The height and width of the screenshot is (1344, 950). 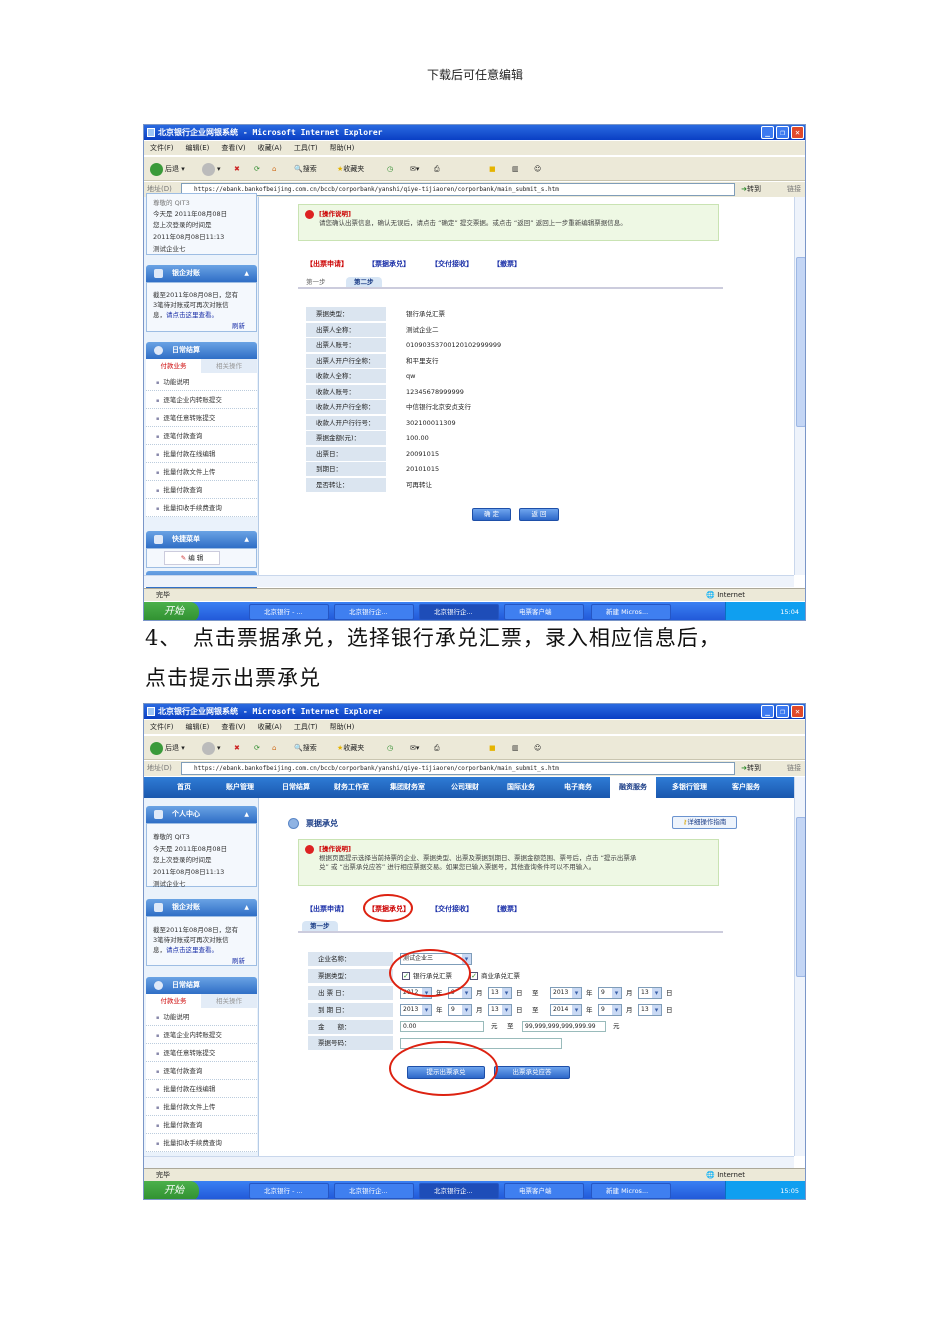 I want to click on link-issue-apply: 【出票申请】, so click(x=327, y=264).